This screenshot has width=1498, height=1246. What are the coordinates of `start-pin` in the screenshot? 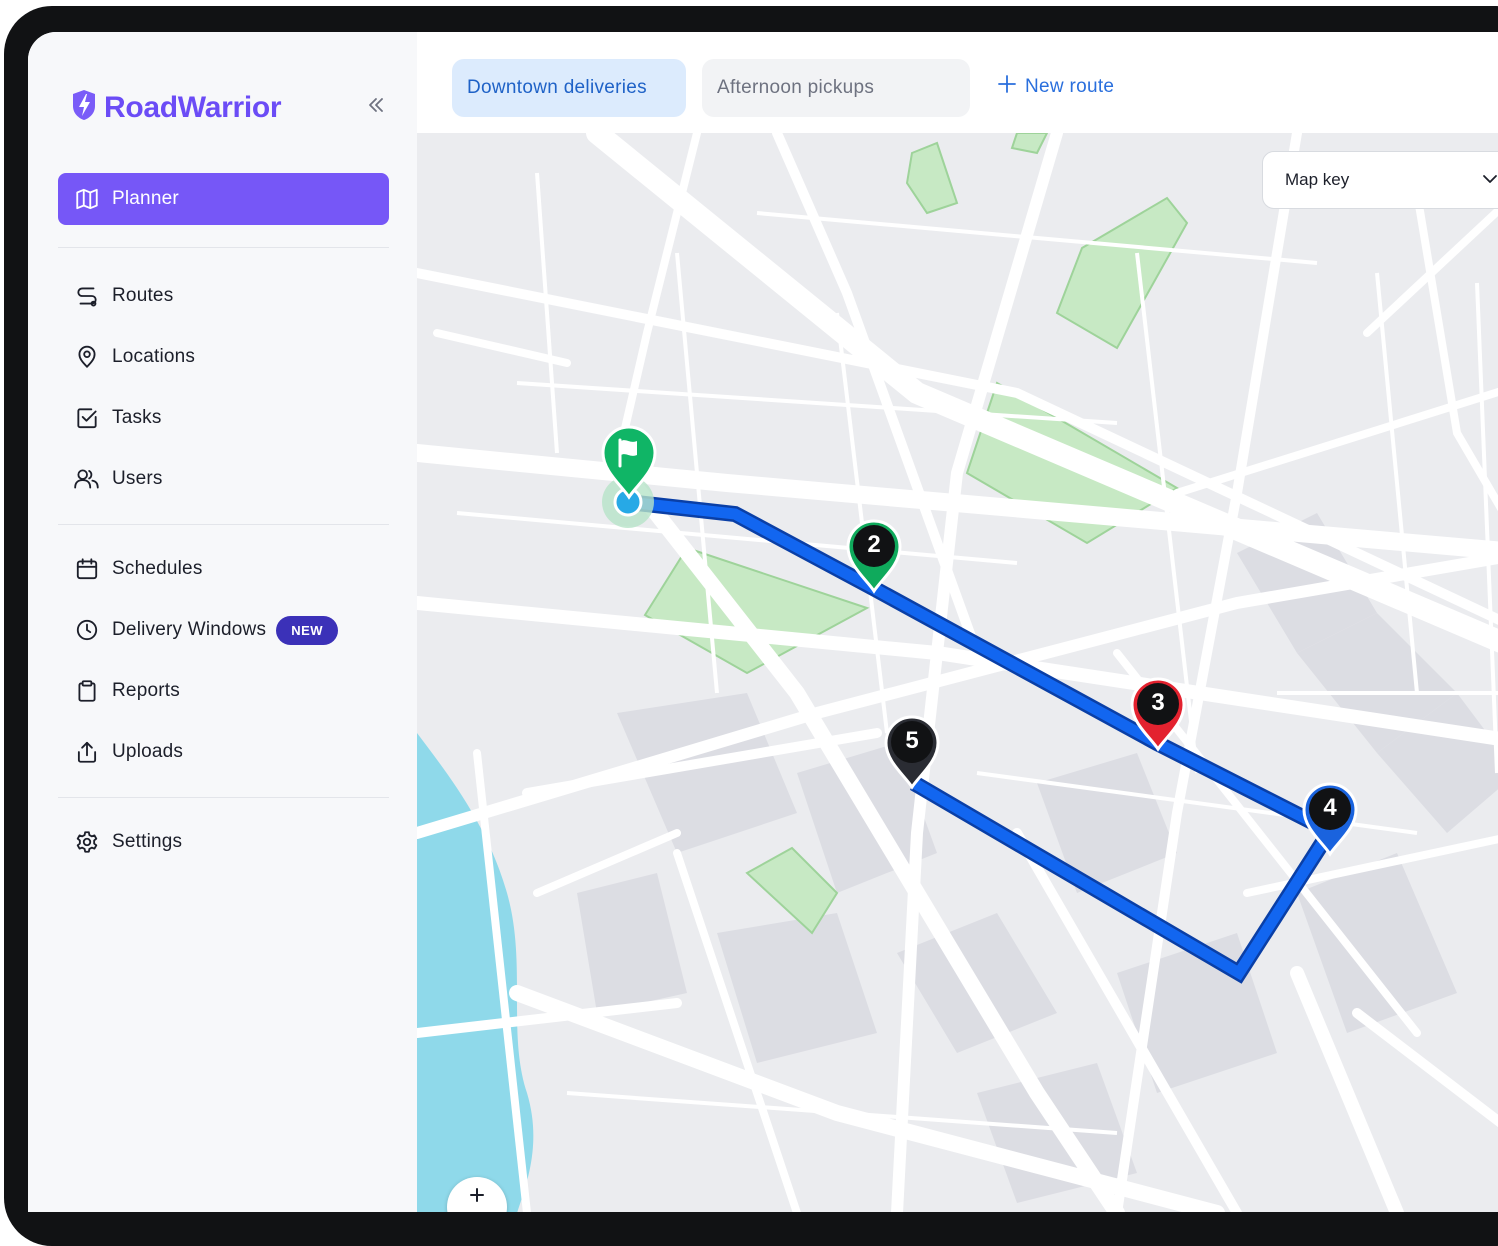 It's located at (629, 463).